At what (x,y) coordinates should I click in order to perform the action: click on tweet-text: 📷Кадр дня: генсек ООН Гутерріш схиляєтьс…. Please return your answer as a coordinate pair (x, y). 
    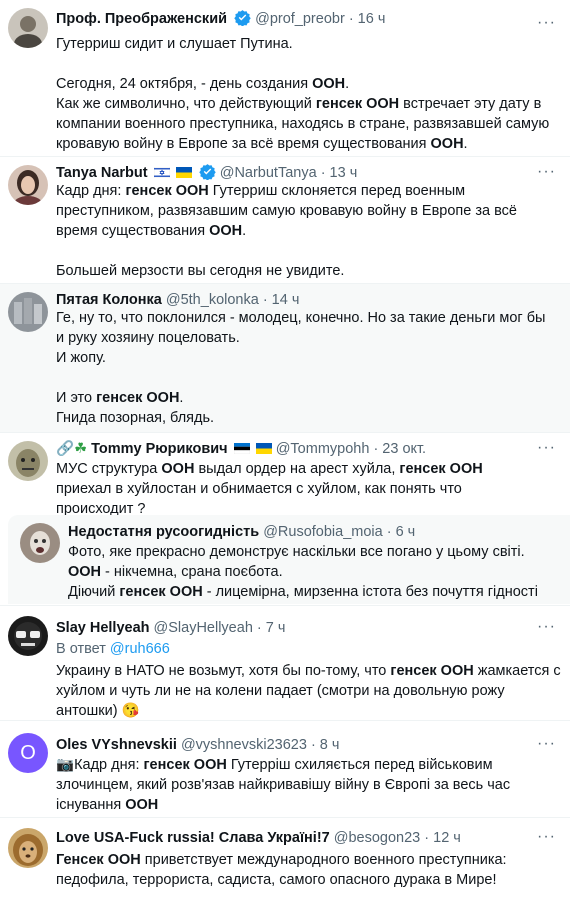
    Looking at the image, I should click on (283, 785).